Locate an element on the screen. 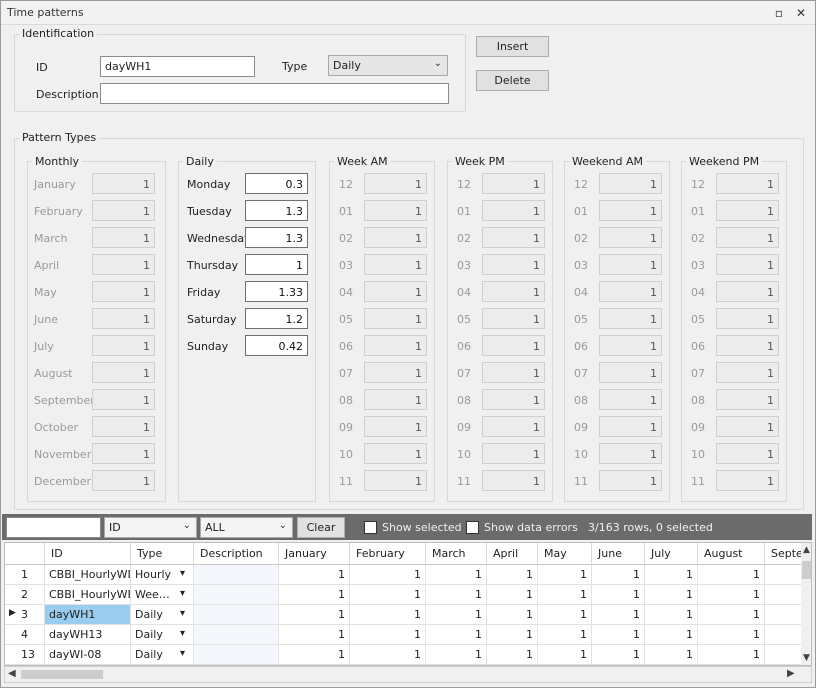 The image size is (816, 688). filter-search-input is located at coordinates (53, 527).